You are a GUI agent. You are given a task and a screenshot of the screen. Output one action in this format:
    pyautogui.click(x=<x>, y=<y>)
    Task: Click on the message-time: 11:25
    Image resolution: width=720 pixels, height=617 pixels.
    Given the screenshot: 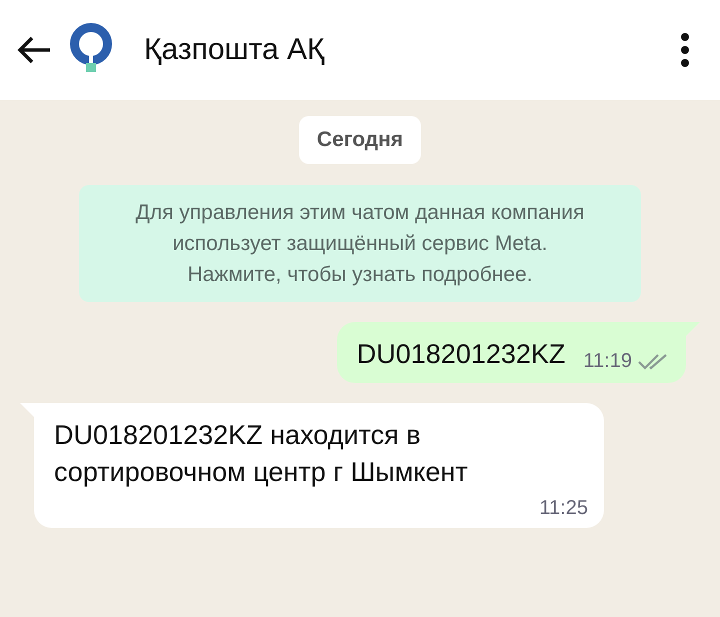 What is the action you would take?
    pyautogui.click(x=563, y=508)
    